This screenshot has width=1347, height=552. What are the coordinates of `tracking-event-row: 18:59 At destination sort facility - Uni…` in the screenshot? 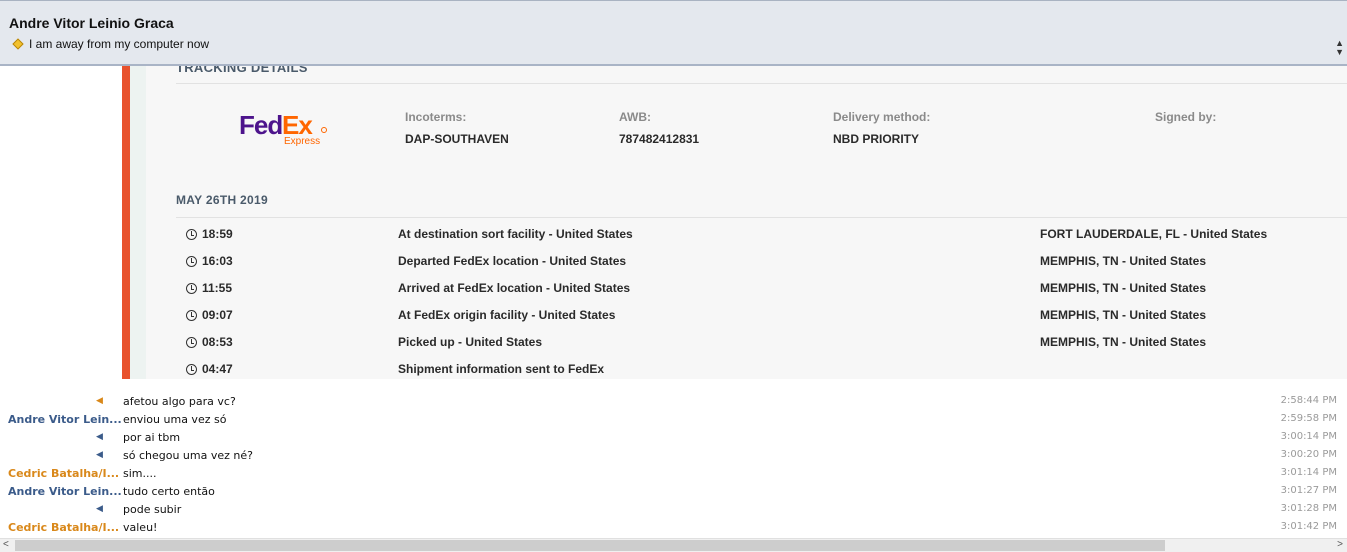 It's located at (761, 235).